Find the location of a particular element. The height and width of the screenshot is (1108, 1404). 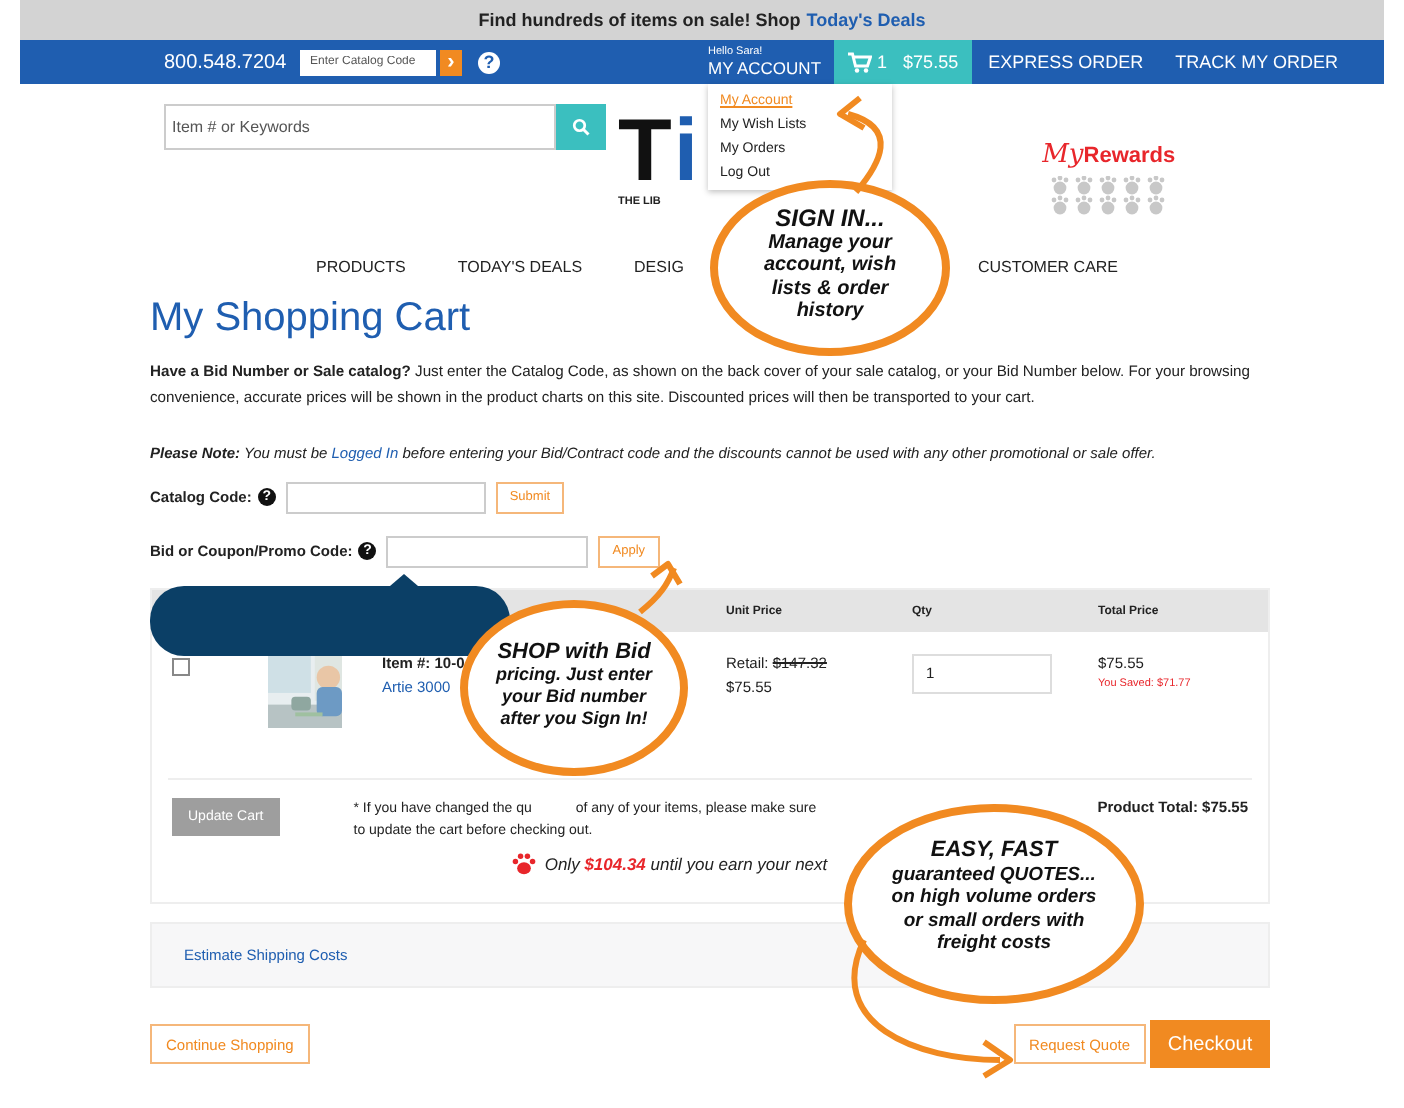

nav-link: CUSTOMER CARE is located at coordinates (1048, 266).